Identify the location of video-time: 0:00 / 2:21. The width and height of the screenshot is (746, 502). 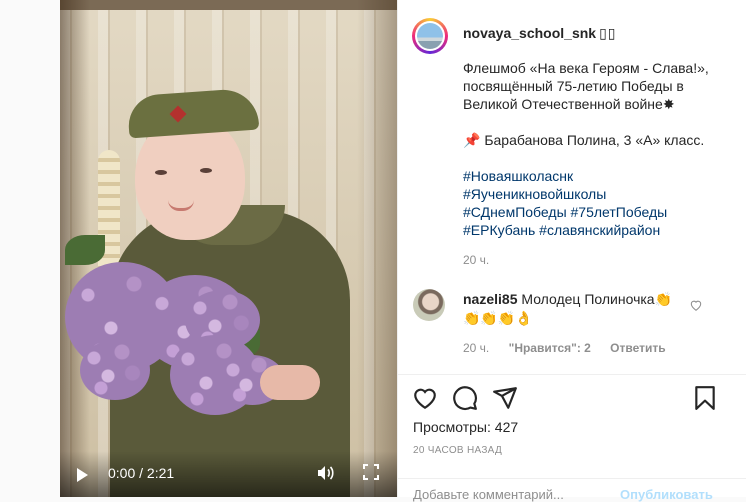
(141, 473).